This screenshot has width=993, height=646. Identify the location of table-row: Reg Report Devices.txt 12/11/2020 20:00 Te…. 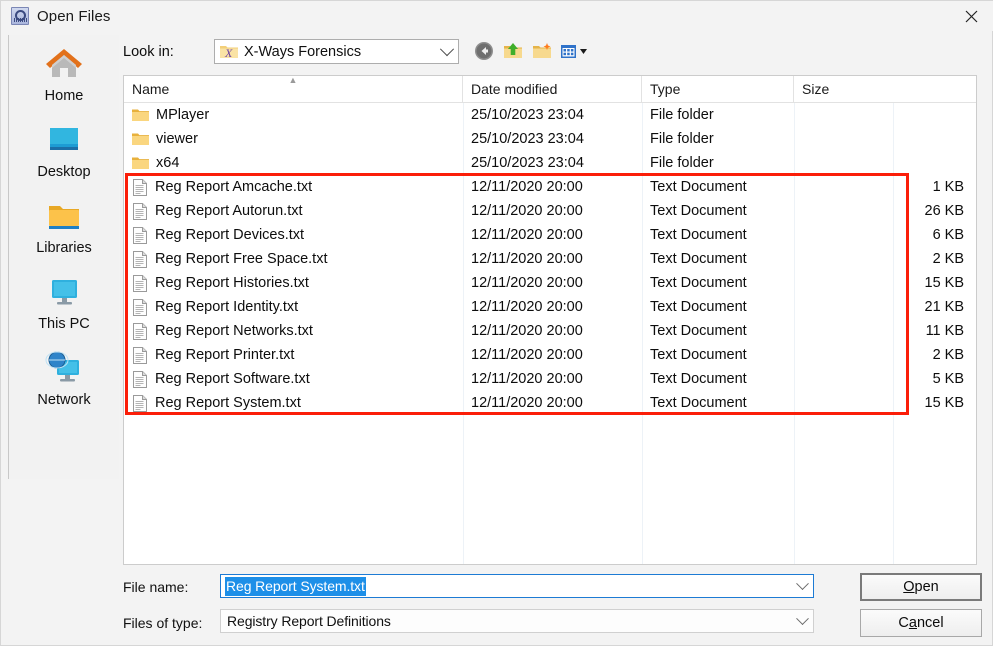
(550, 235).